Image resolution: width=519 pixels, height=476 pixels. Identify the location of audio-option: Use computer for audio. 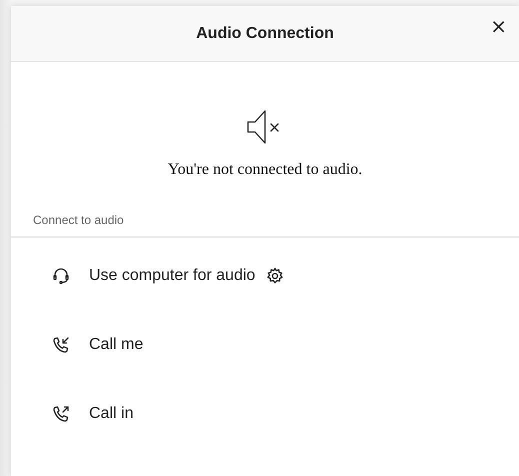
(168, 276).